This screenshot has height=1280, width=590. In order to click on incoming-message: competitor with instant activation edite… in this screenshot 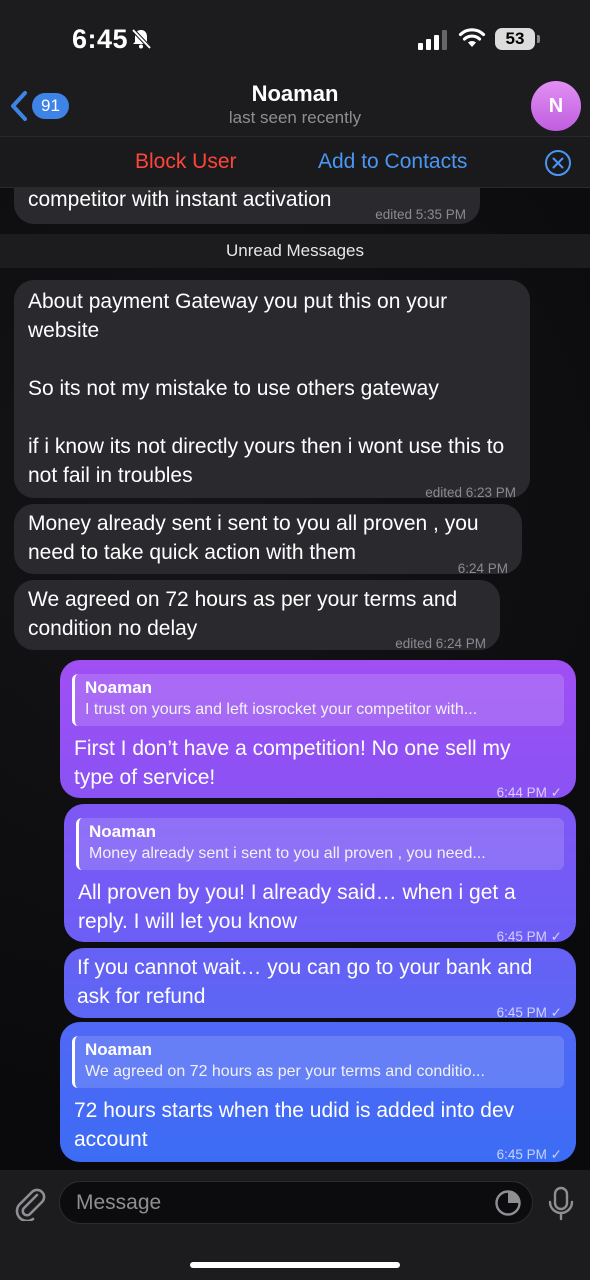, I will do `click(247, 206)`.